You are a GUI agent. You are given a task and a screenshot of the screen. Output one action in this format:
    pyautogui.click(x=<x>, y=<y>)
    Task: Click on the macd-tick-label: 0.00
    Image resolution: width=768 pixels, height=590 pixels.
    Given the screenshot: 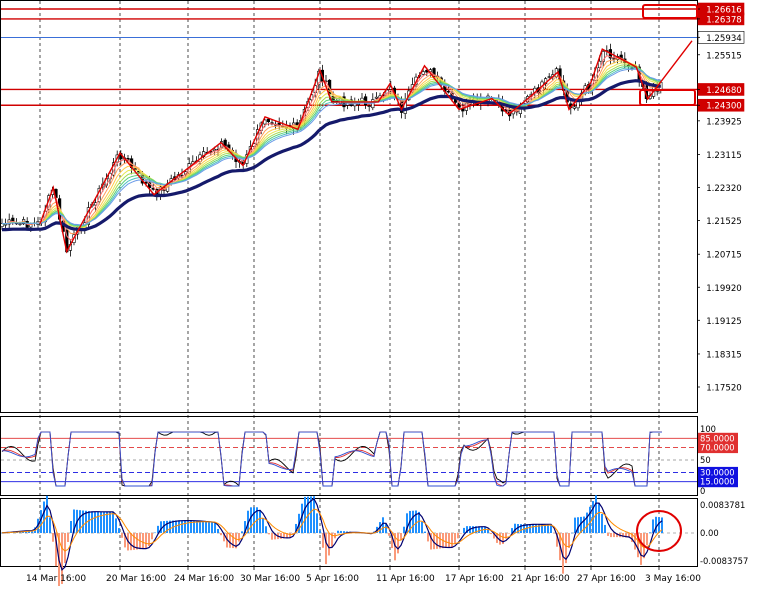 What is the action you would take?
    pyautogui.click(x=709, y=533)
    